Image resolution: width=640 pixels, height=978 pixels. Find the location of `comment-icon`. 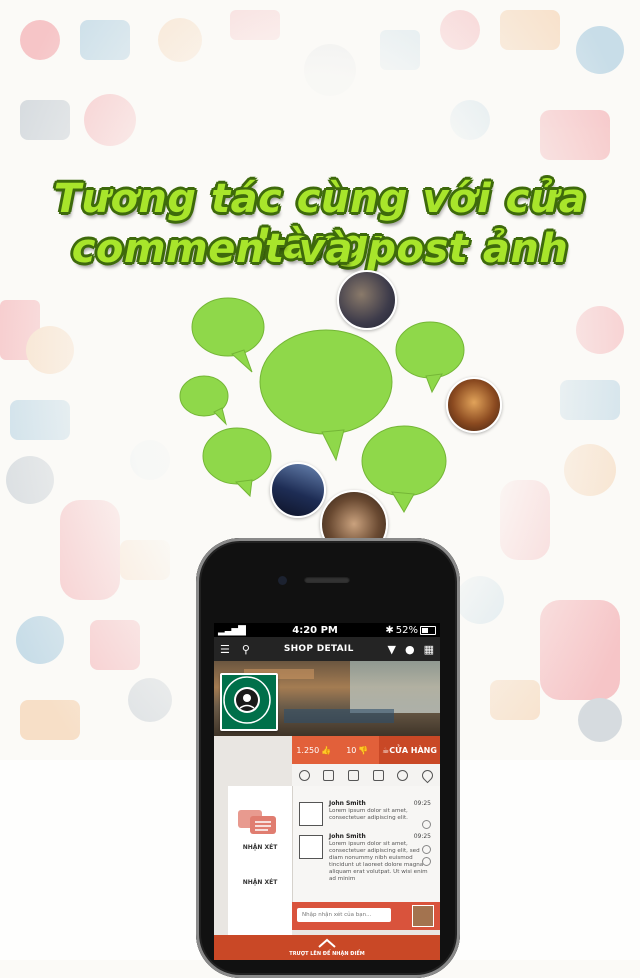

comment-icon is located at coordinates (403, 775).